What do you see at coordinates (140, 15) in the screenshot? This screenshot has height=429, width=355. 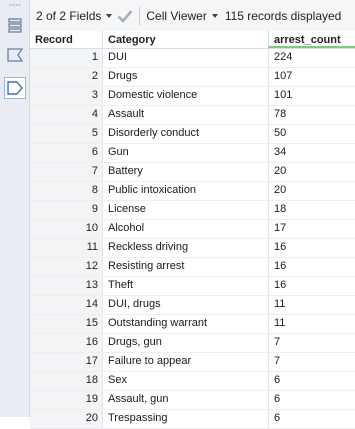 I see `toolbar-divider` at bounding box center [140, 15].